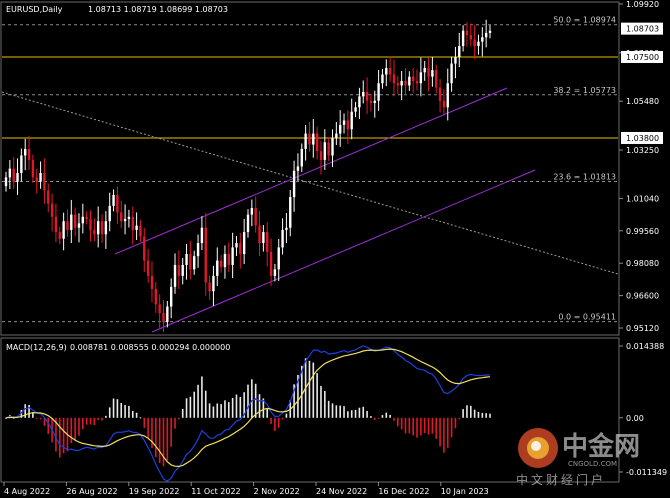 The width and height of the screenshot is (670, 498). Describe the element at coordinates (465, 491) in the screenshot. I see `time-tick-label: 10 Jan 2023` at that location.